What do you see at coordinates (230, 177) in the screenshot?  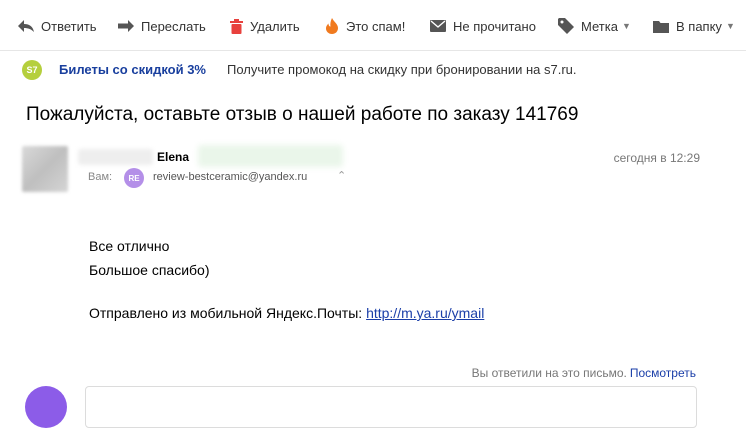 I see `recipient-email: review-bestceramic@yandex.ru` at bounding box center [230, 177].